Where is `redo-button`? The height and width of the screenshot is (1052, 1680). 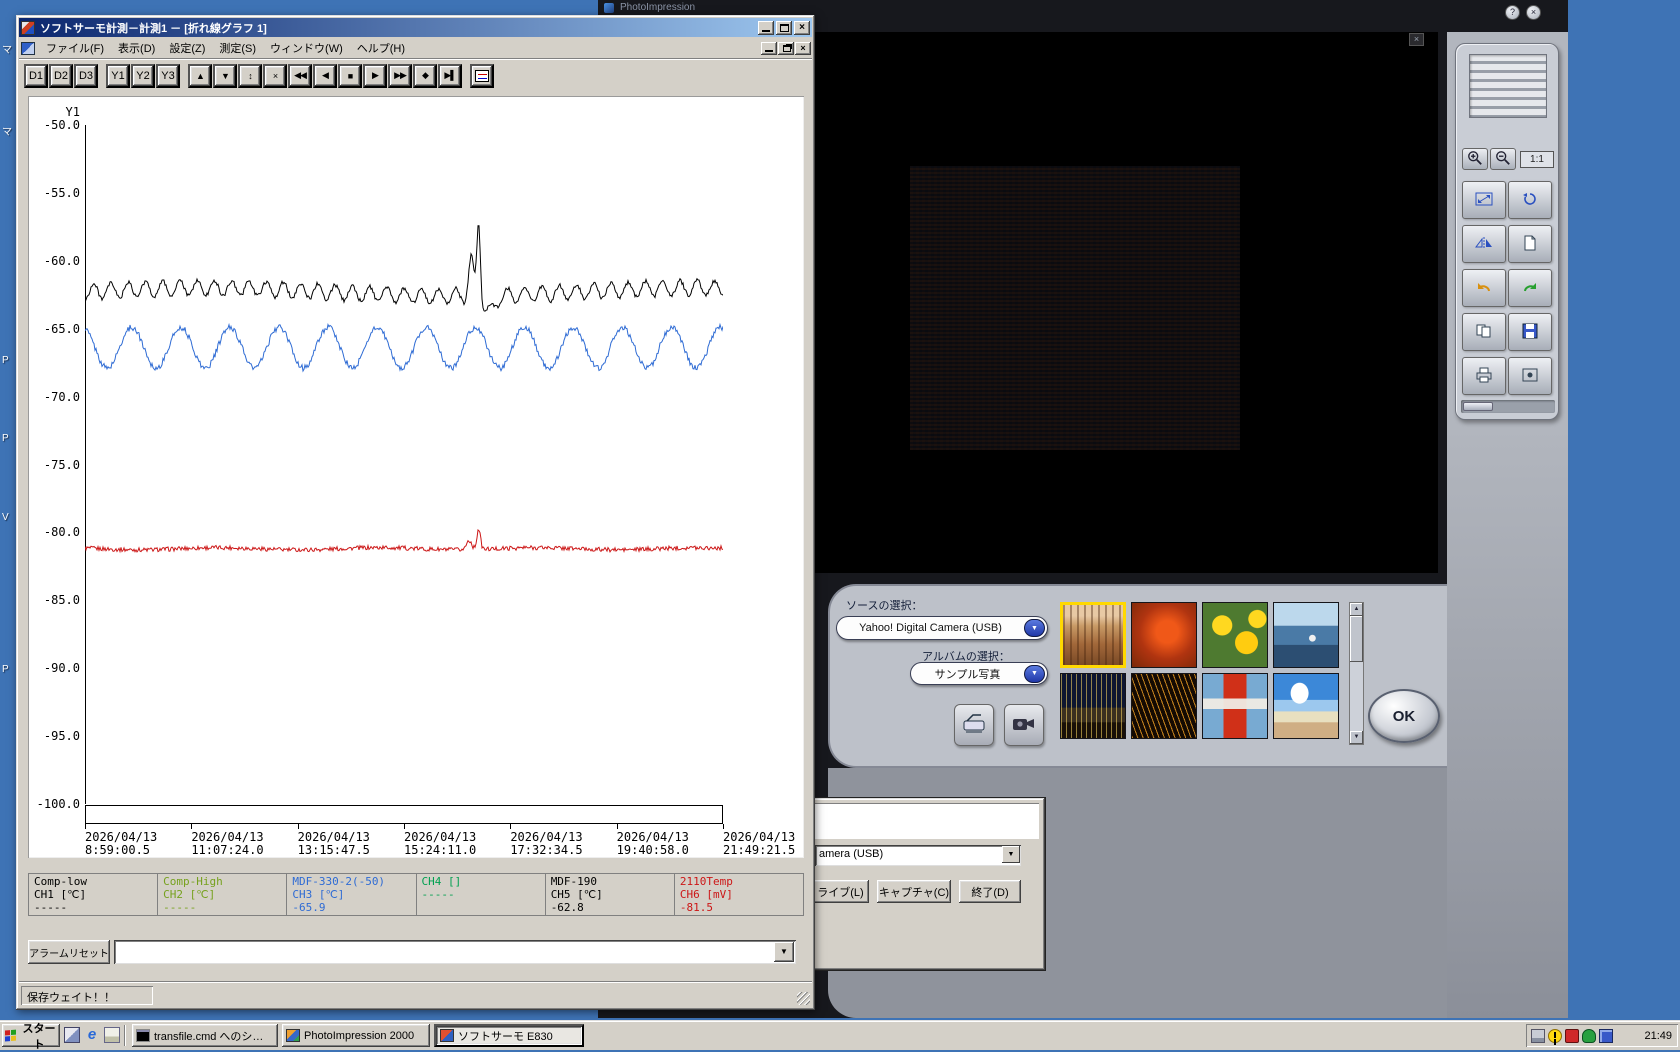 redo-button is located at coordinates (1530, 288).